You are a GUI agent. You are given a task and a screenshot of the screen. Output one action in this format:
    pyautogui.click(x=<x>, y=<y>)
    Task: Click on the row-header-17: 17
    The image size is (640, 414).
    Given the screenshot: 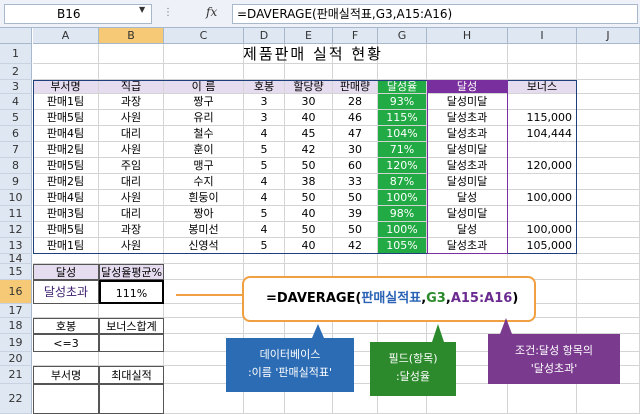 What is the action you would take?
    pyautogui.click(x=16, y=311)
    